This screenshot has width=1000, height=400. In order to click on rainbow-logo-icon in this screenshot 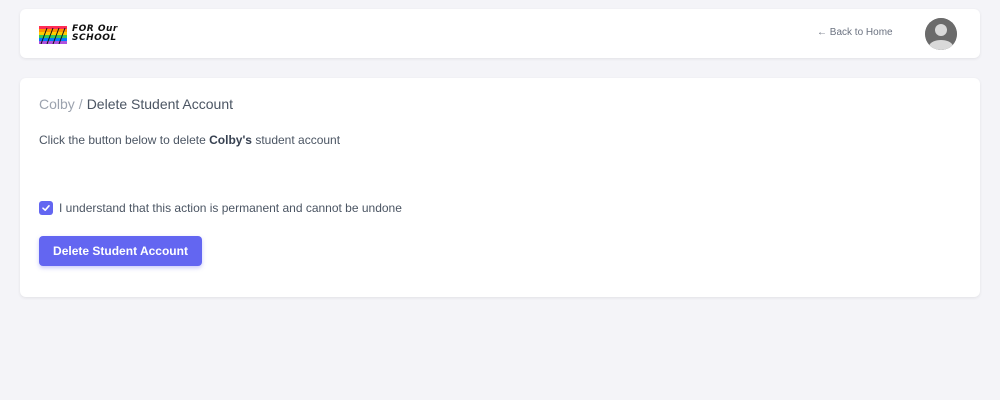, I will do `click(53, 34)`.